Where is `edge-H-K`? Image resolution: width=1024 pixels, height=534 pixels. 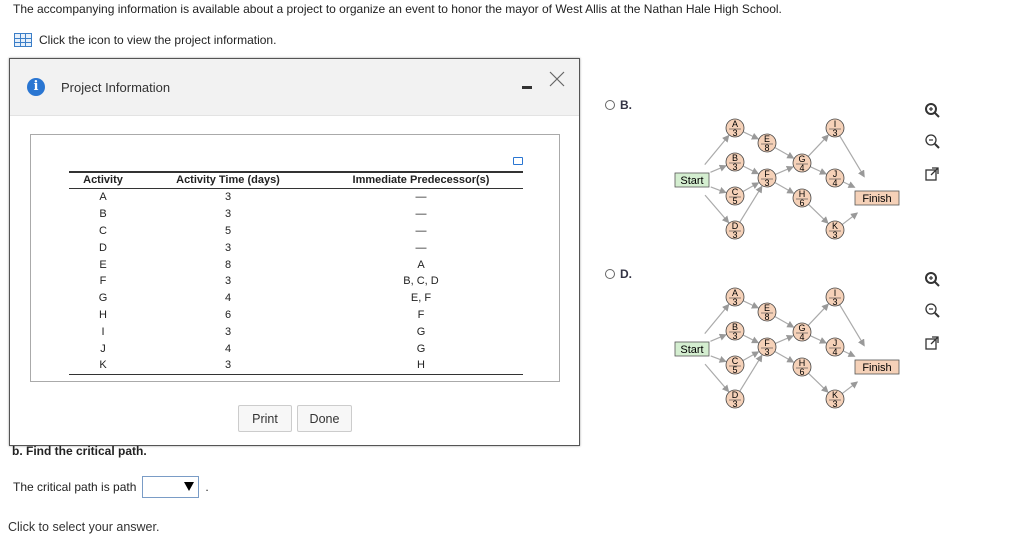
edge-H-K is located at coordinates (818, 382).